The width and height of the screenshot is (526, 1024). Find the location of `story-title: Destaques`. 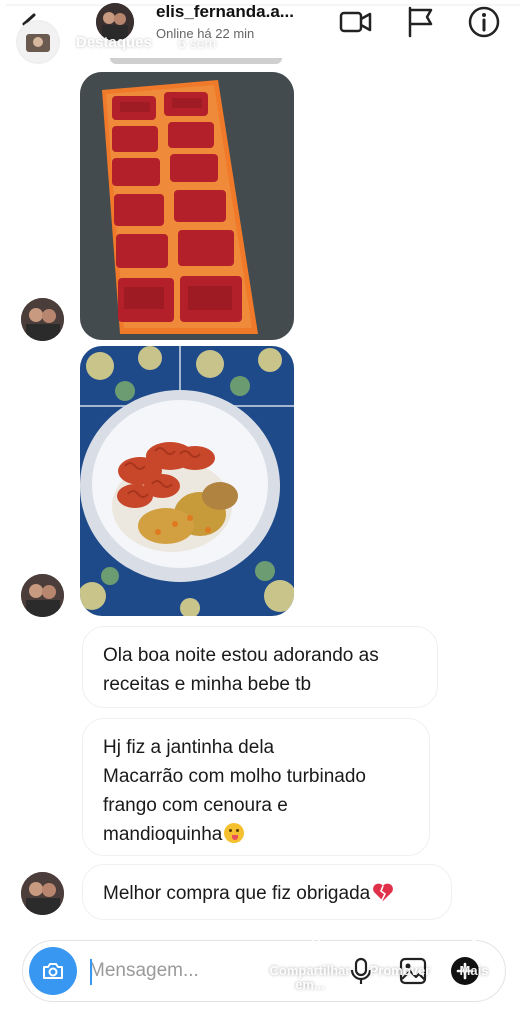

story-title: Destaques is located at coordinates (114, 42).